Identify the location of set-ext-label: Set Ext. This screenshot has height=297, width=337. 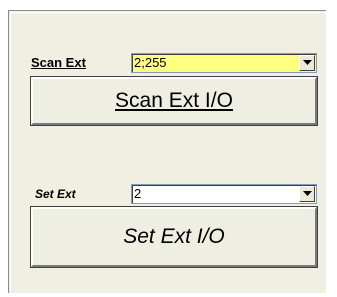
(55, 194).